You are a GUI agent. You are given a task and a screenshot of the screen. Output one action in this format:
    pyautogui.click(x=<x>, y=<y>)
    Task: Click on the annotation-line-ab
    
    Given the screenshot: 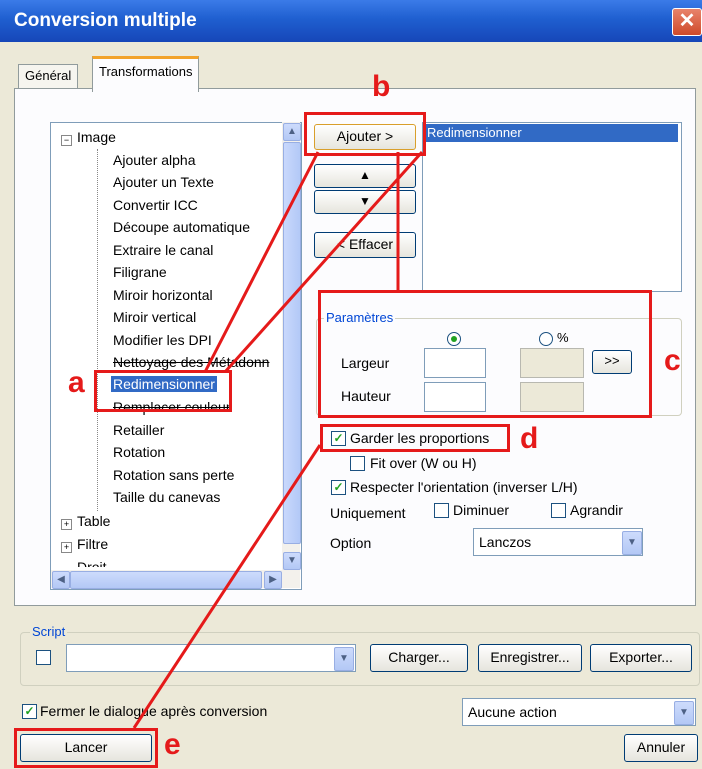 What is the action you would take?
    pyautogui.click(x=261, y=262)
    